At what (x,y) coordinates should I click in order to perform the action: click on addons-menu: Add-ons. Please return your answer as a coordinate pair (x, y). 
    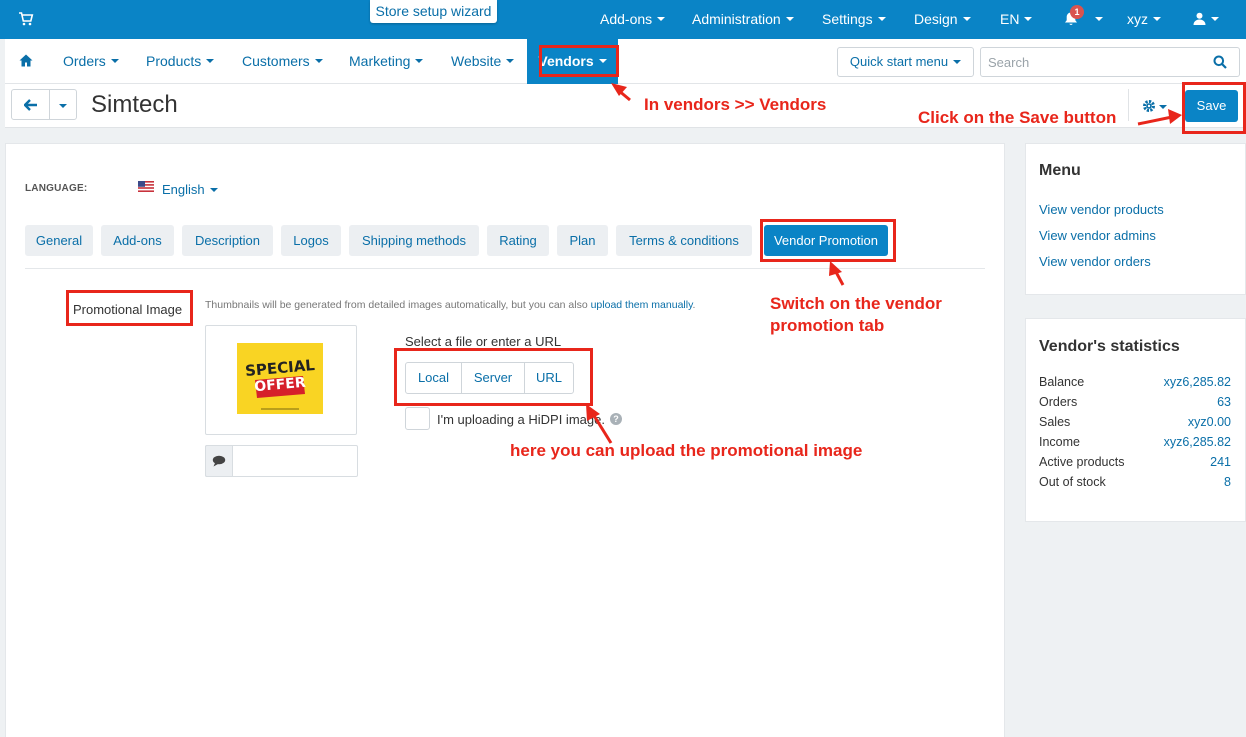
    Looking at the image, I should click on (633, 19).